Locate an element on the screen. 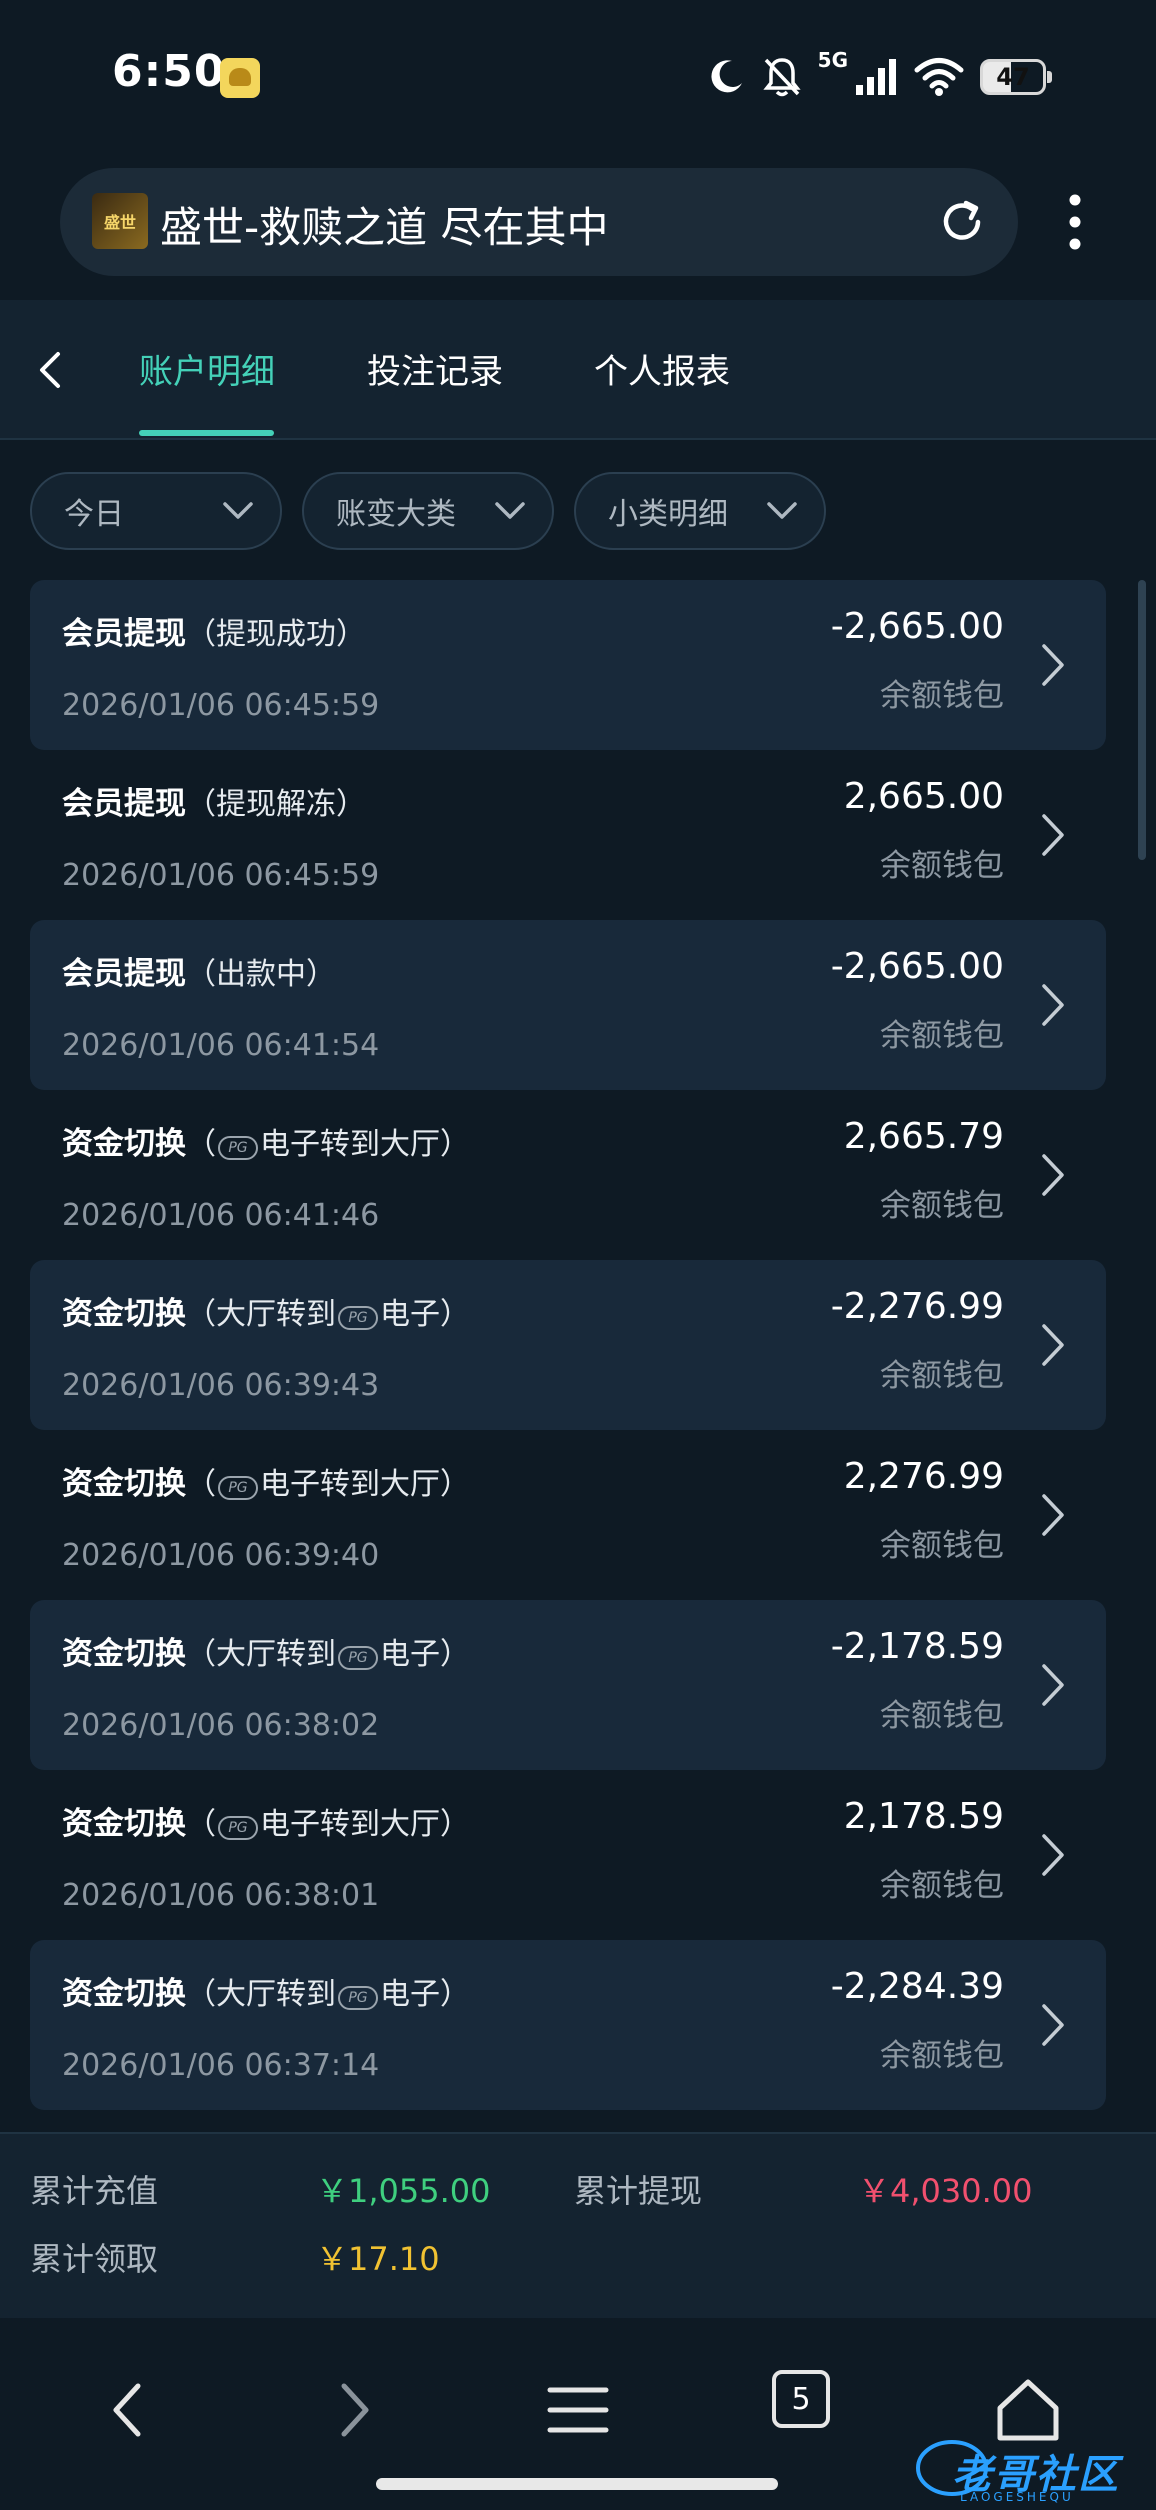 Image resolution: width=1156 pixels, height=2510 pixels. tab-count-button: 5 is located at coordinates (801, 2399).